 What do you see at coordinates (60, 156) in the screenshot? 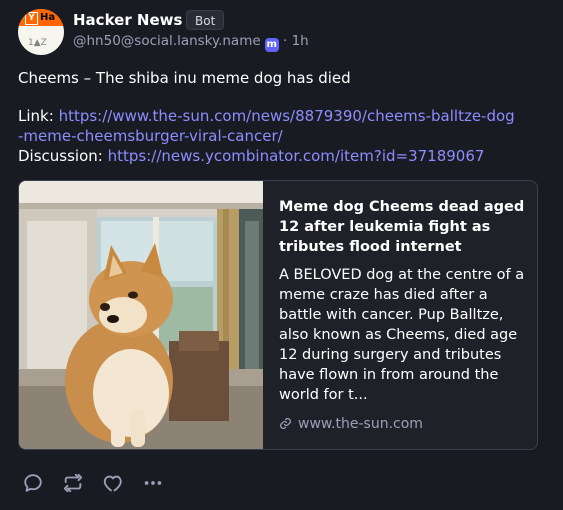
I see `discussion-label: Discussion:` at bounding box center [60, 156].